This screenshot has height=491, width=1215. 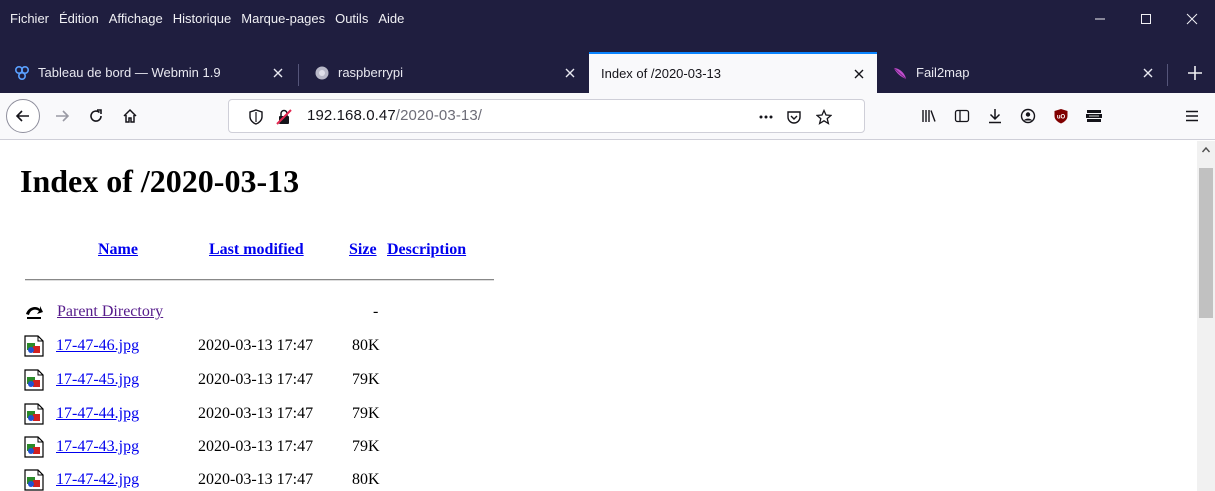 I want to click on file-row: 17-47-44.jpg 2020-03-13 17:47 79K, so click(x=220, y=415).